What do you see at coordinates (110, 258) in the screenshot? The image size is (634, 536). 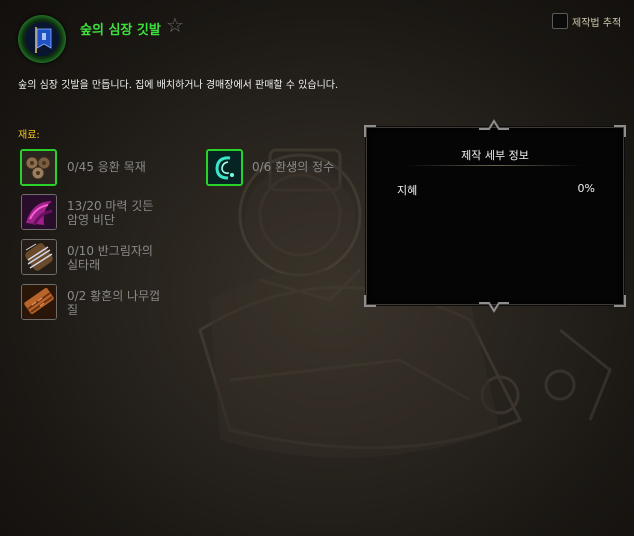 I see `reagent-label: 0/10 반그림자의 실타래` at bounding box center [110, 258].